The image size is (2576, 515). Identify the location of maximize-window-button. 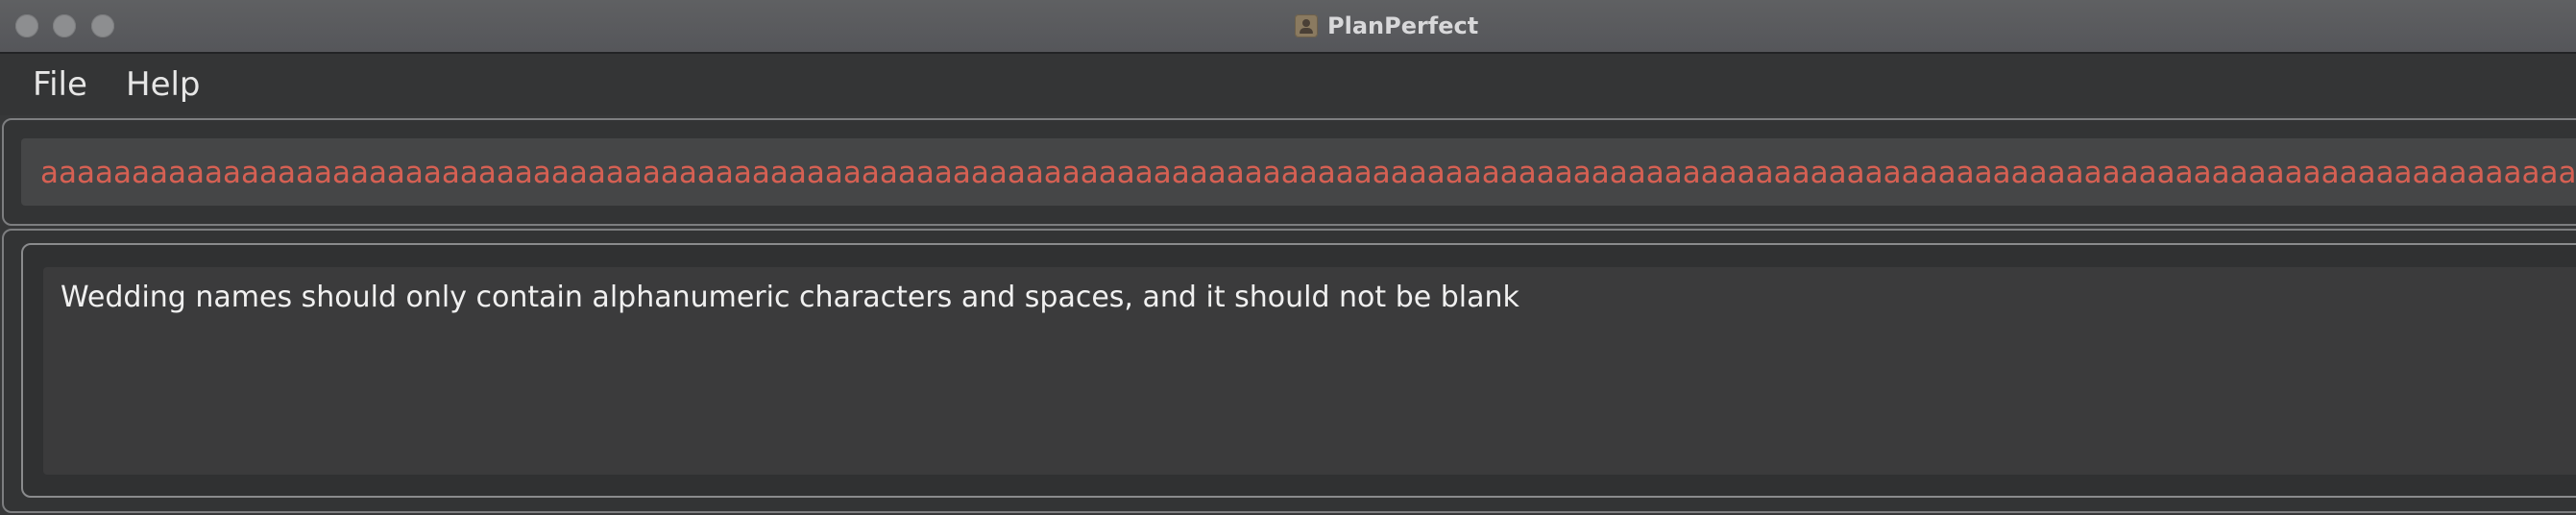
(102, 25).